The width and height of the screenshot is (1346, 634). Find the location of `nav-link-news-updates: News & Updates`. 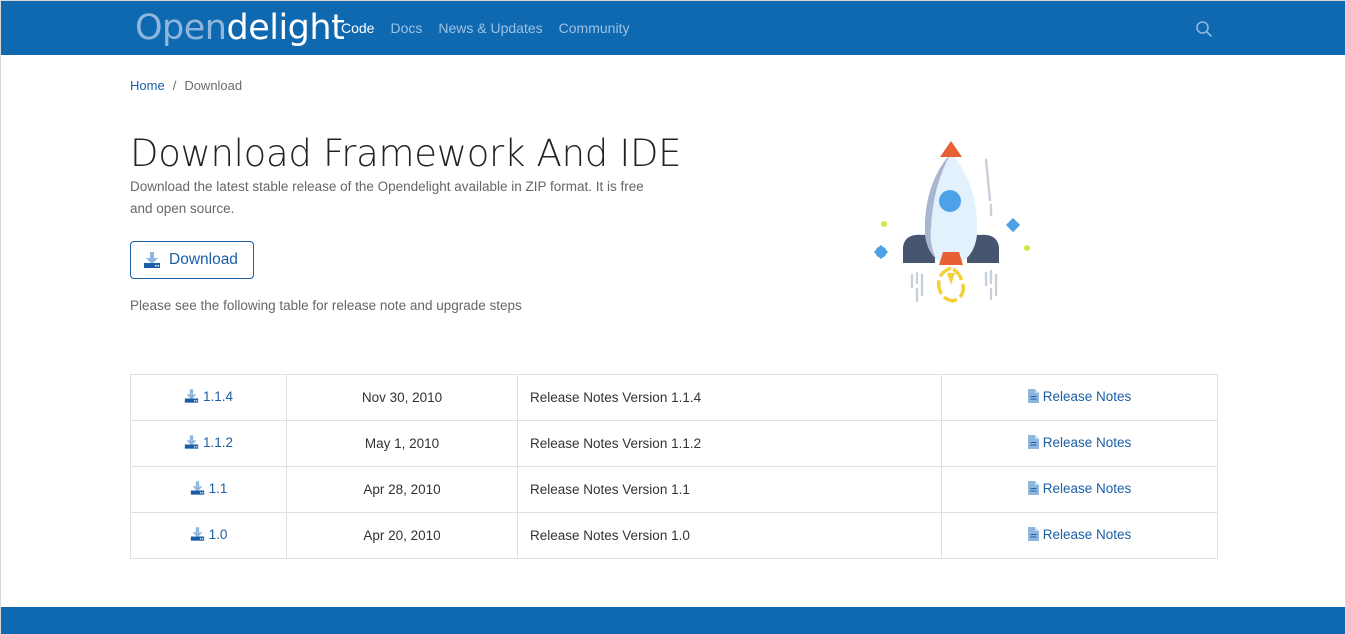

nav-link-news-updates: News & Updates is located at coordinates (490, 28).